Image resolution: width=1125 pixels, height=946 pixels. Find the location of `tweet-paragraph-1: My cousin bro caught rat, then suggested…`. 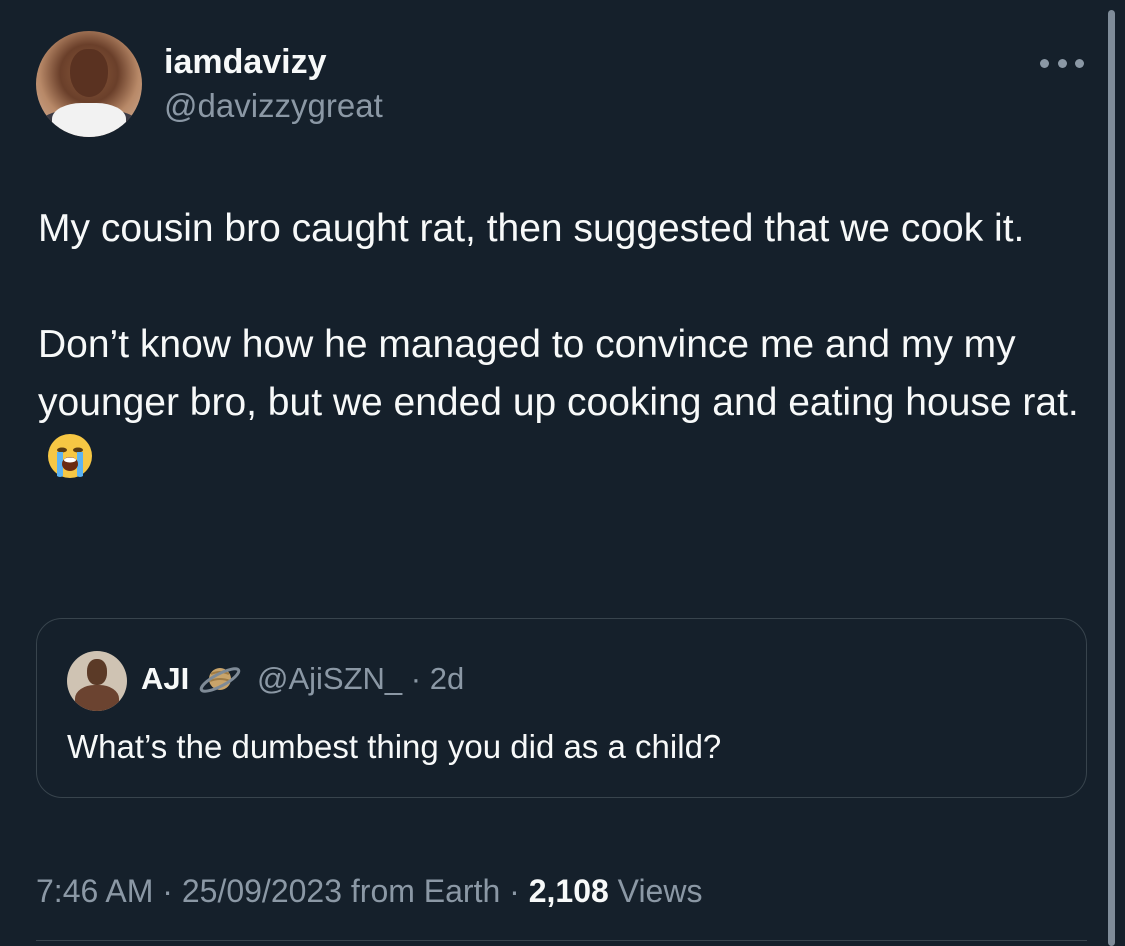

tweet-paragraph-1: My cousin bro caught rat, then suggested… is located at coordinates (531, 228).